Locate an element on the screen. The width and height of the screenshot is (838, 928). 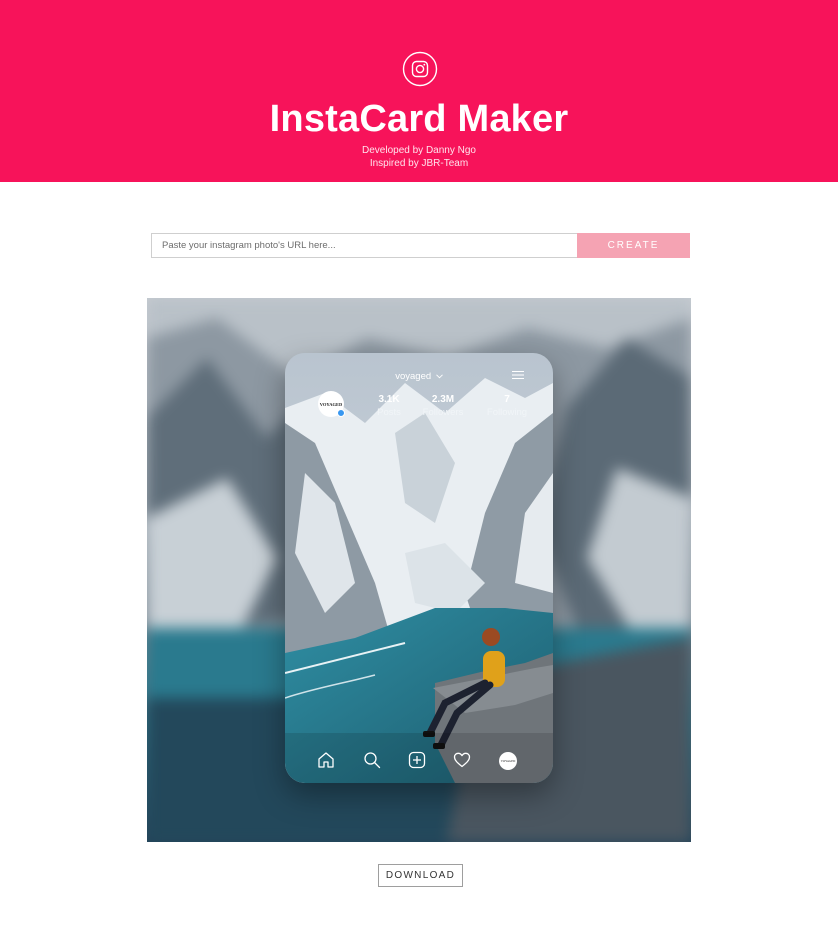
developer-credit: Developed by Danny Ngo is located at coordinates (419, 150).